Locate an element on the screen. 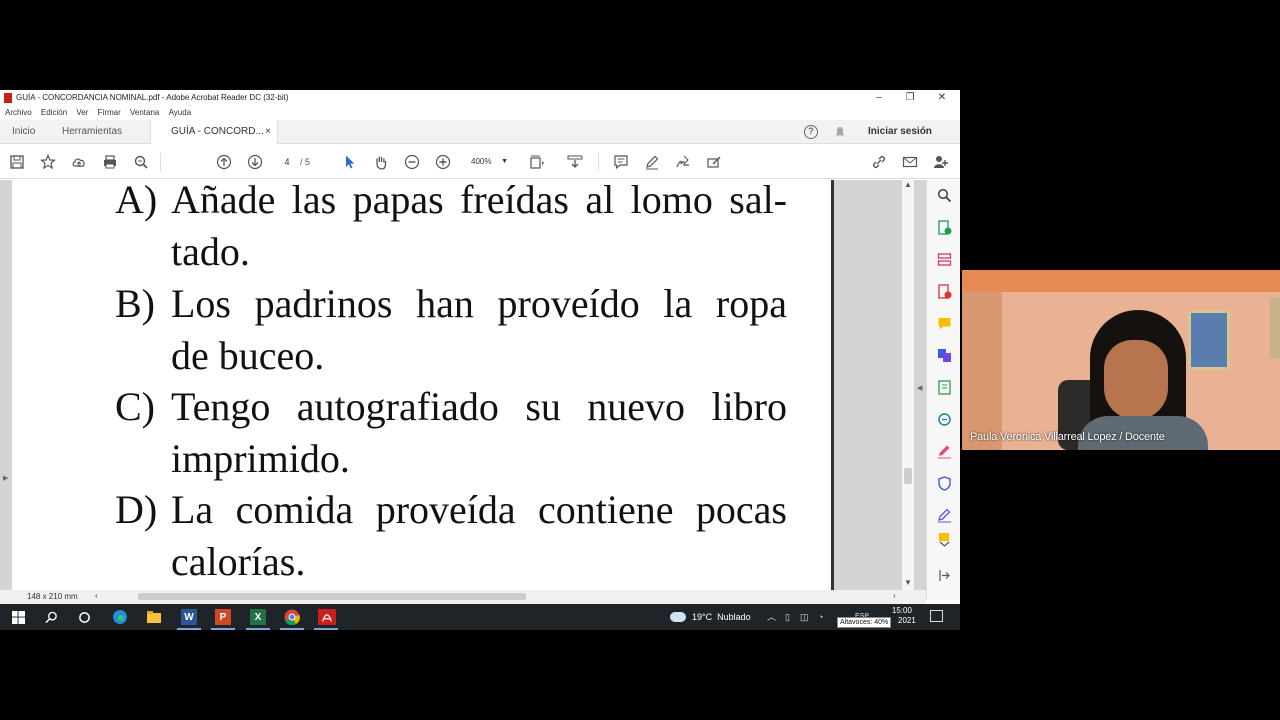  highlight-pen-icon is located at coordinates (652, 162).